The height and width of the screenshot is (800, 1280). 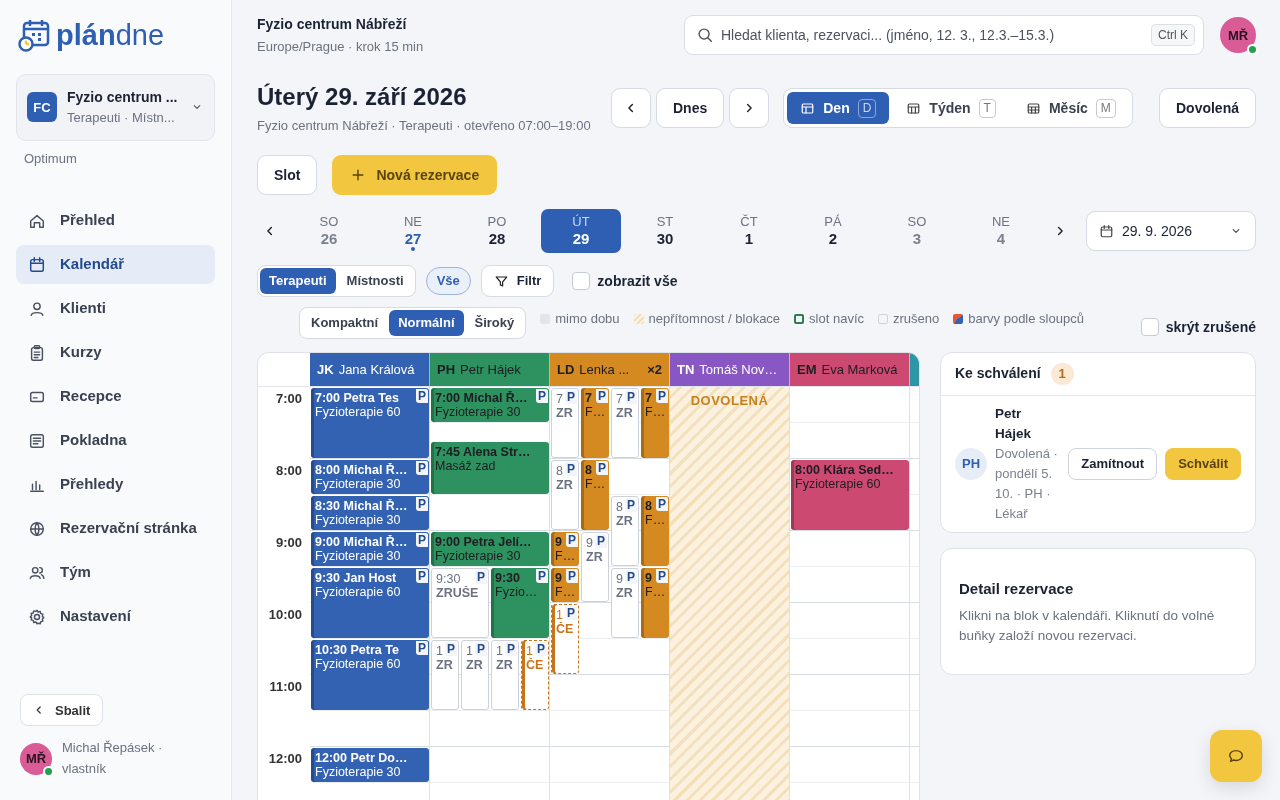 I want to click on time-label: 8:00, so click(x=288, y=471).